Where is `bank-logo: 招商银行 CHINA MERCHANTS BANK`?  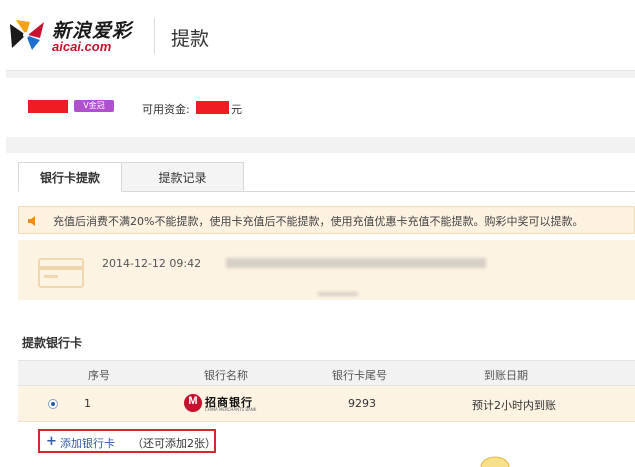 bank-logo: 招商银行 CHINA MERCHANTS BANK is located at coordinates (224, 404).